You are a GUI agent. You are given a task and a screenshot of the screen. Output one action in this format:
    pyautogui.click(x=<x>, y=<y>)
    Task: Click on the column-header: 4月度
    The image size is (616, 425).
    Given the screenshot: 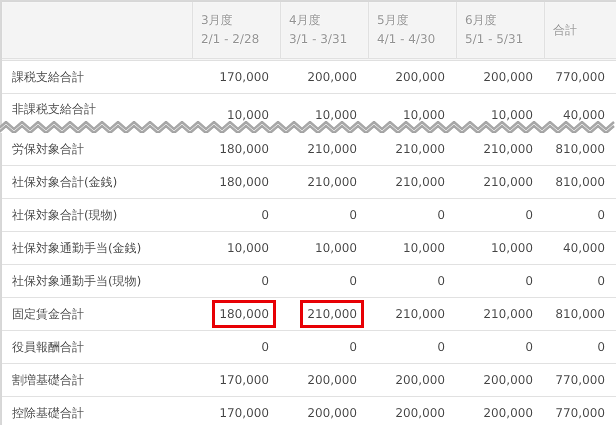 What is the action you would take?
    pyautogui.click(x=305, y=20)
    